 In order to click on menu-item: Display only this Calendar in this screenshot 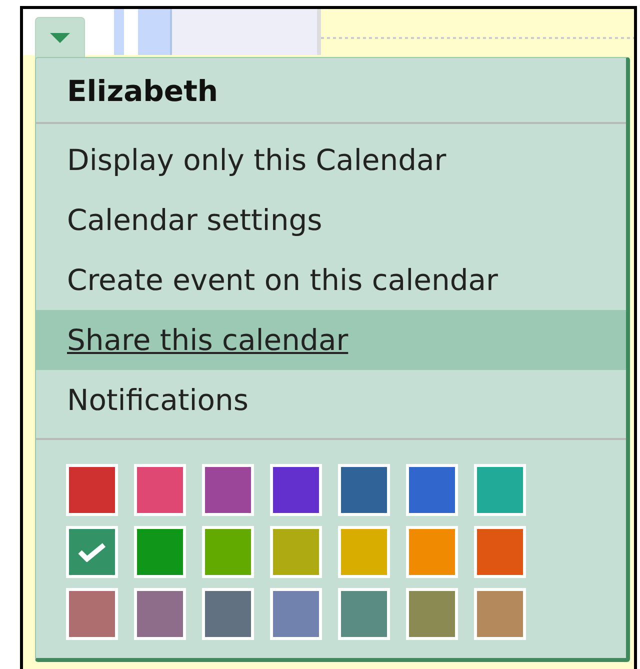, I will do `click(331, 160)`.